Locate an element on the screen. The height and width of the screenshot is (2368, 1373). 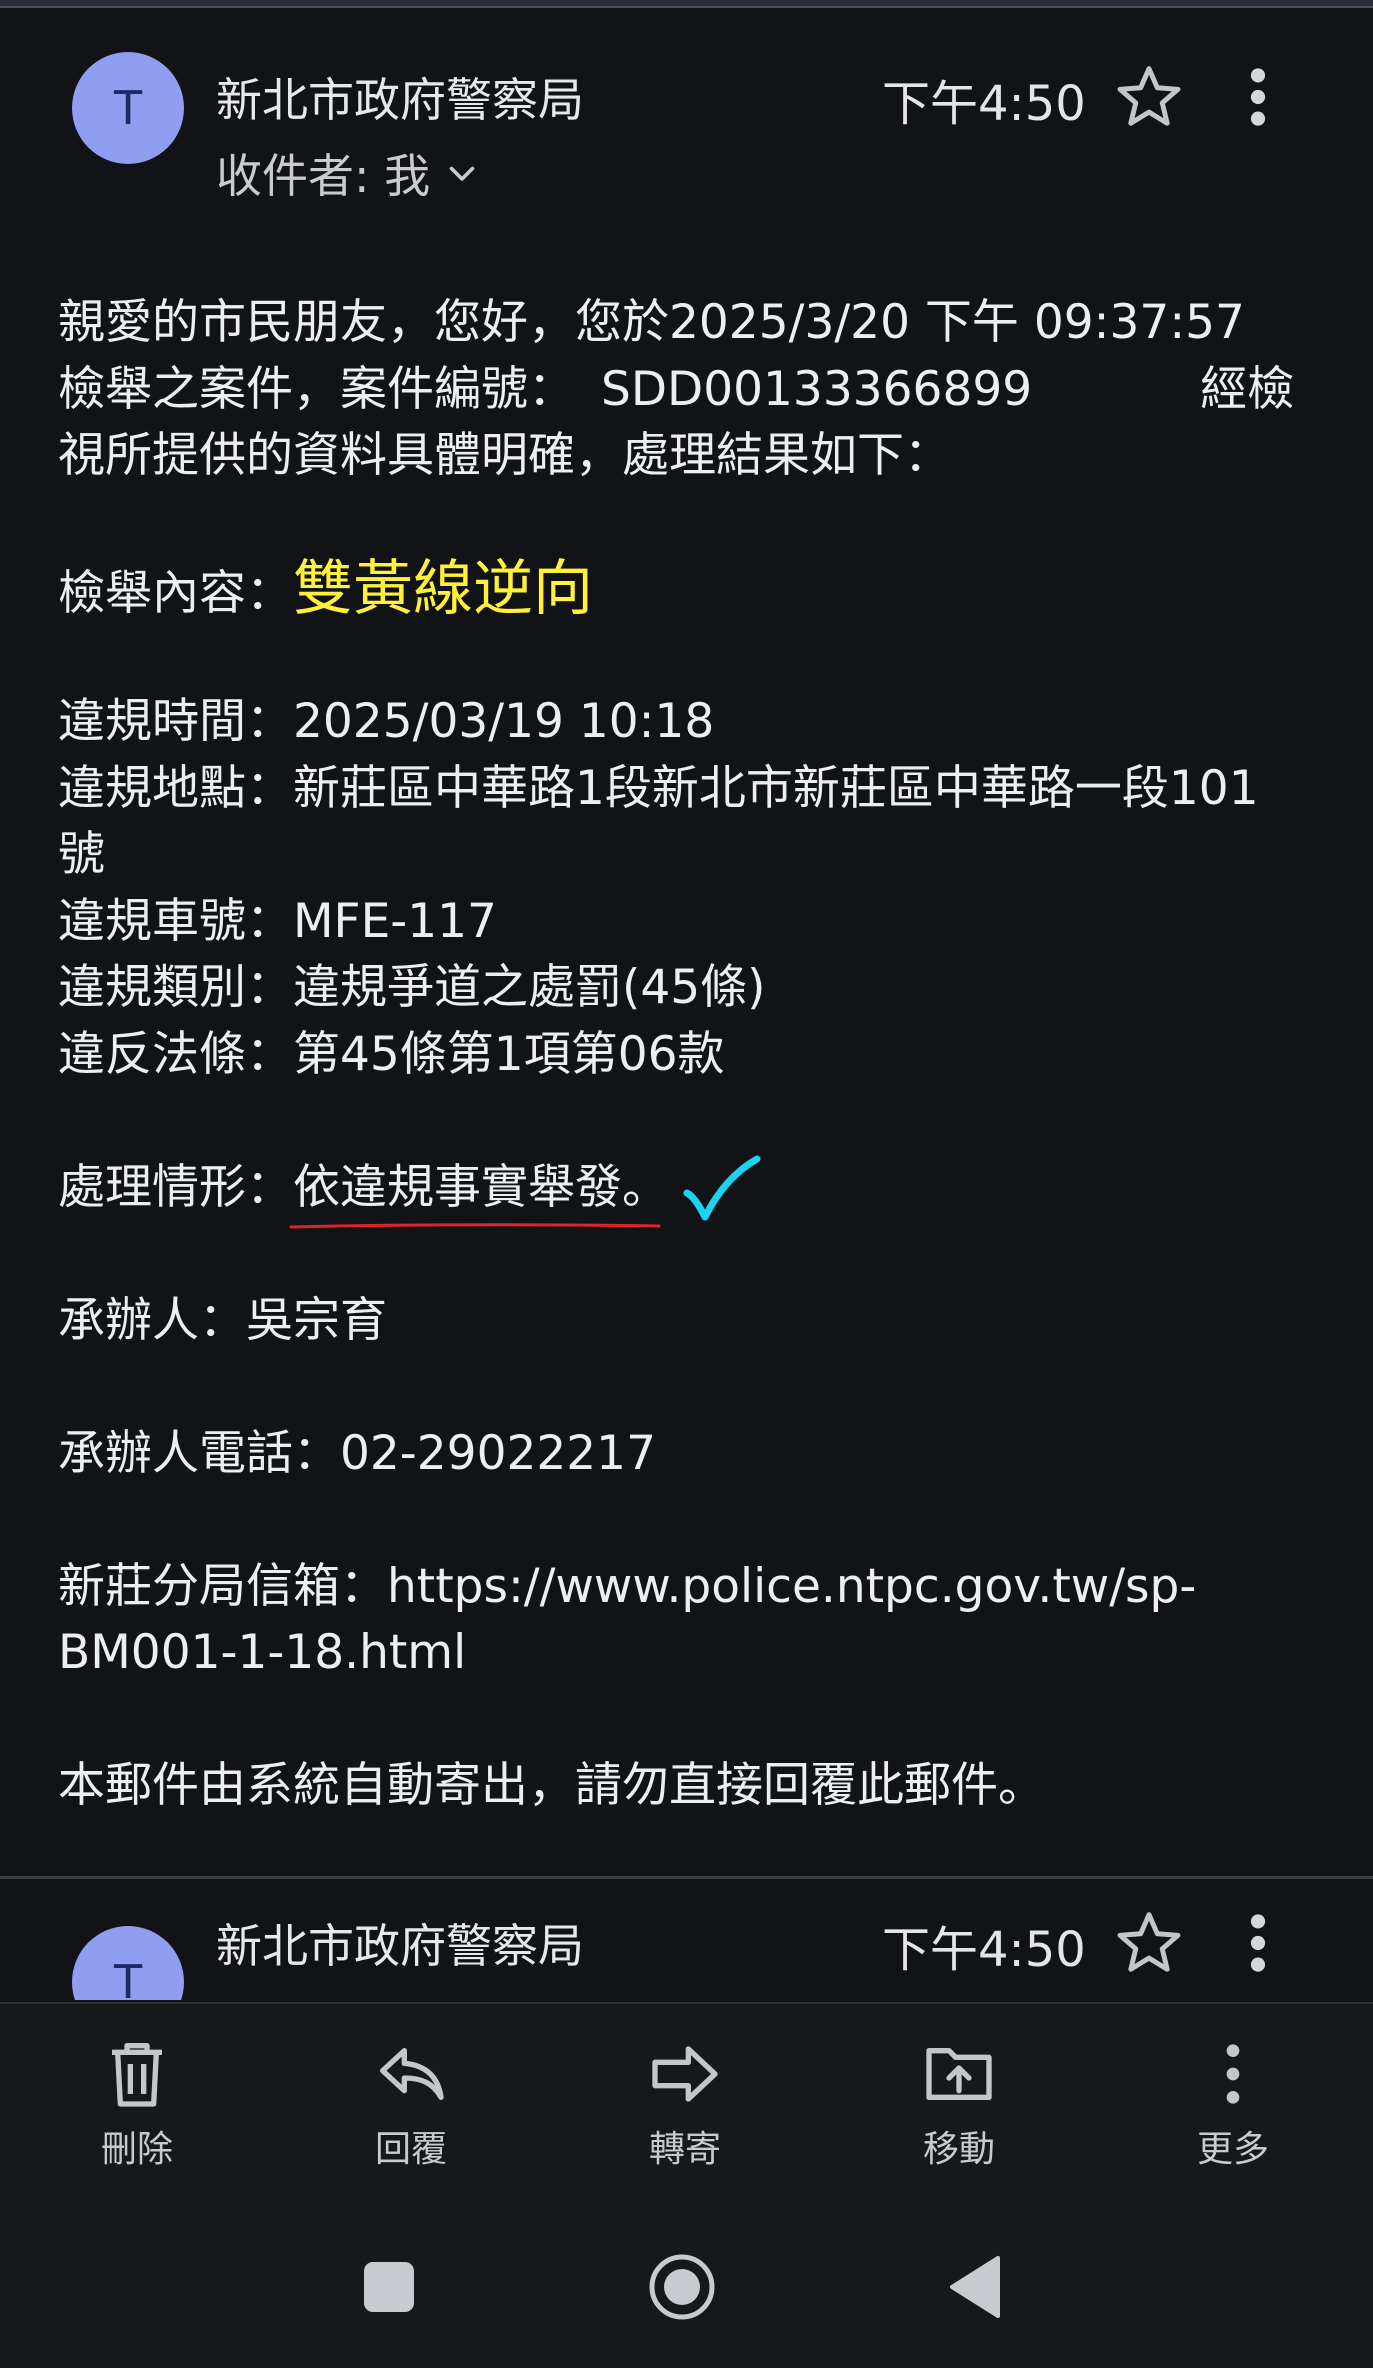
case-prefix: 檢舉之案件，案件編號： is located at coordinates (316, 389).